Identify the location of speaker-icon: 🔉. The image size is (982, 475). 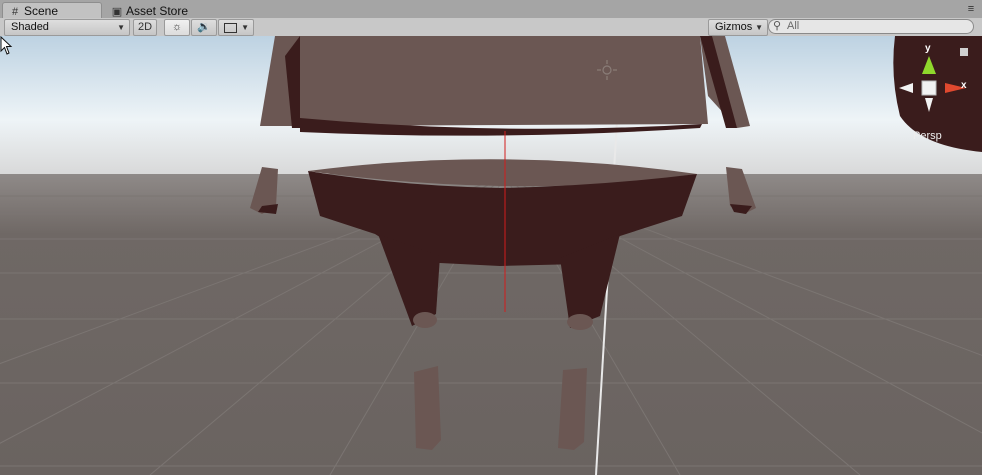
(204, 27).